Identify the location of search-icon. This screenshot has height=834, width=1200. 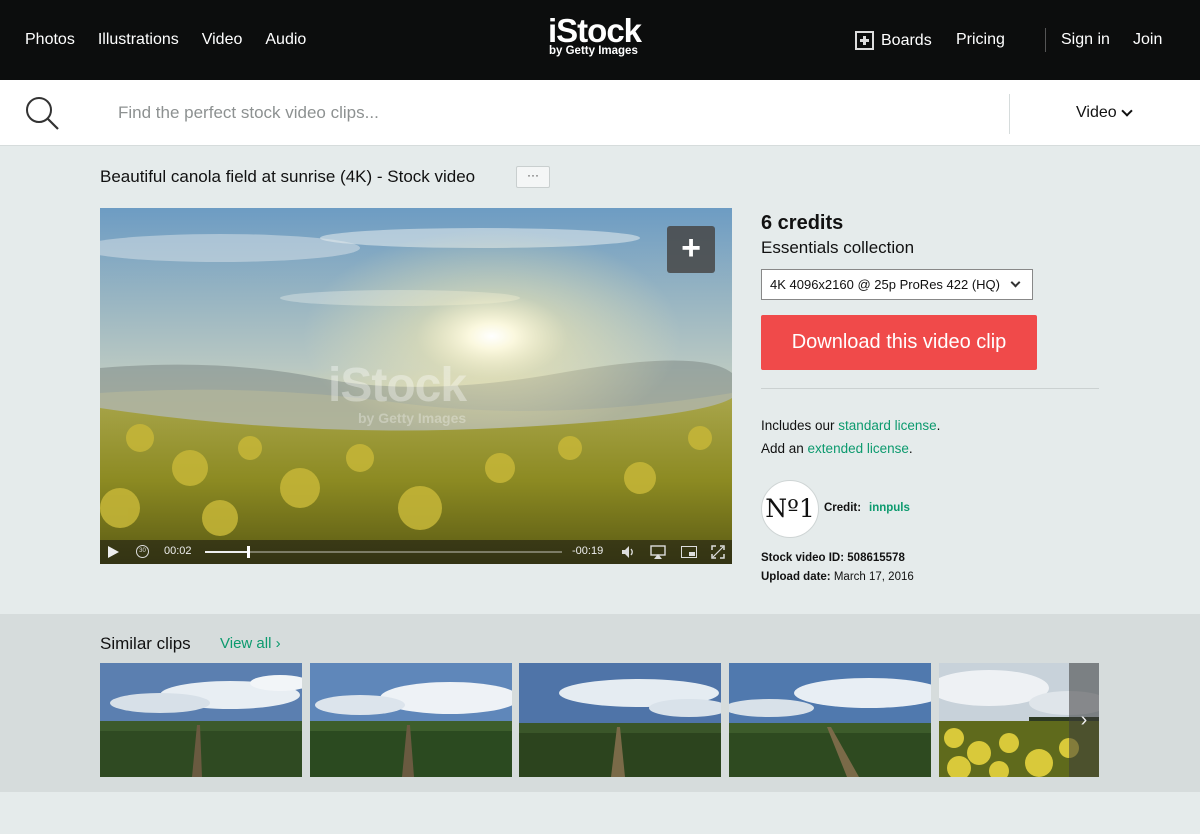
(42, 113).